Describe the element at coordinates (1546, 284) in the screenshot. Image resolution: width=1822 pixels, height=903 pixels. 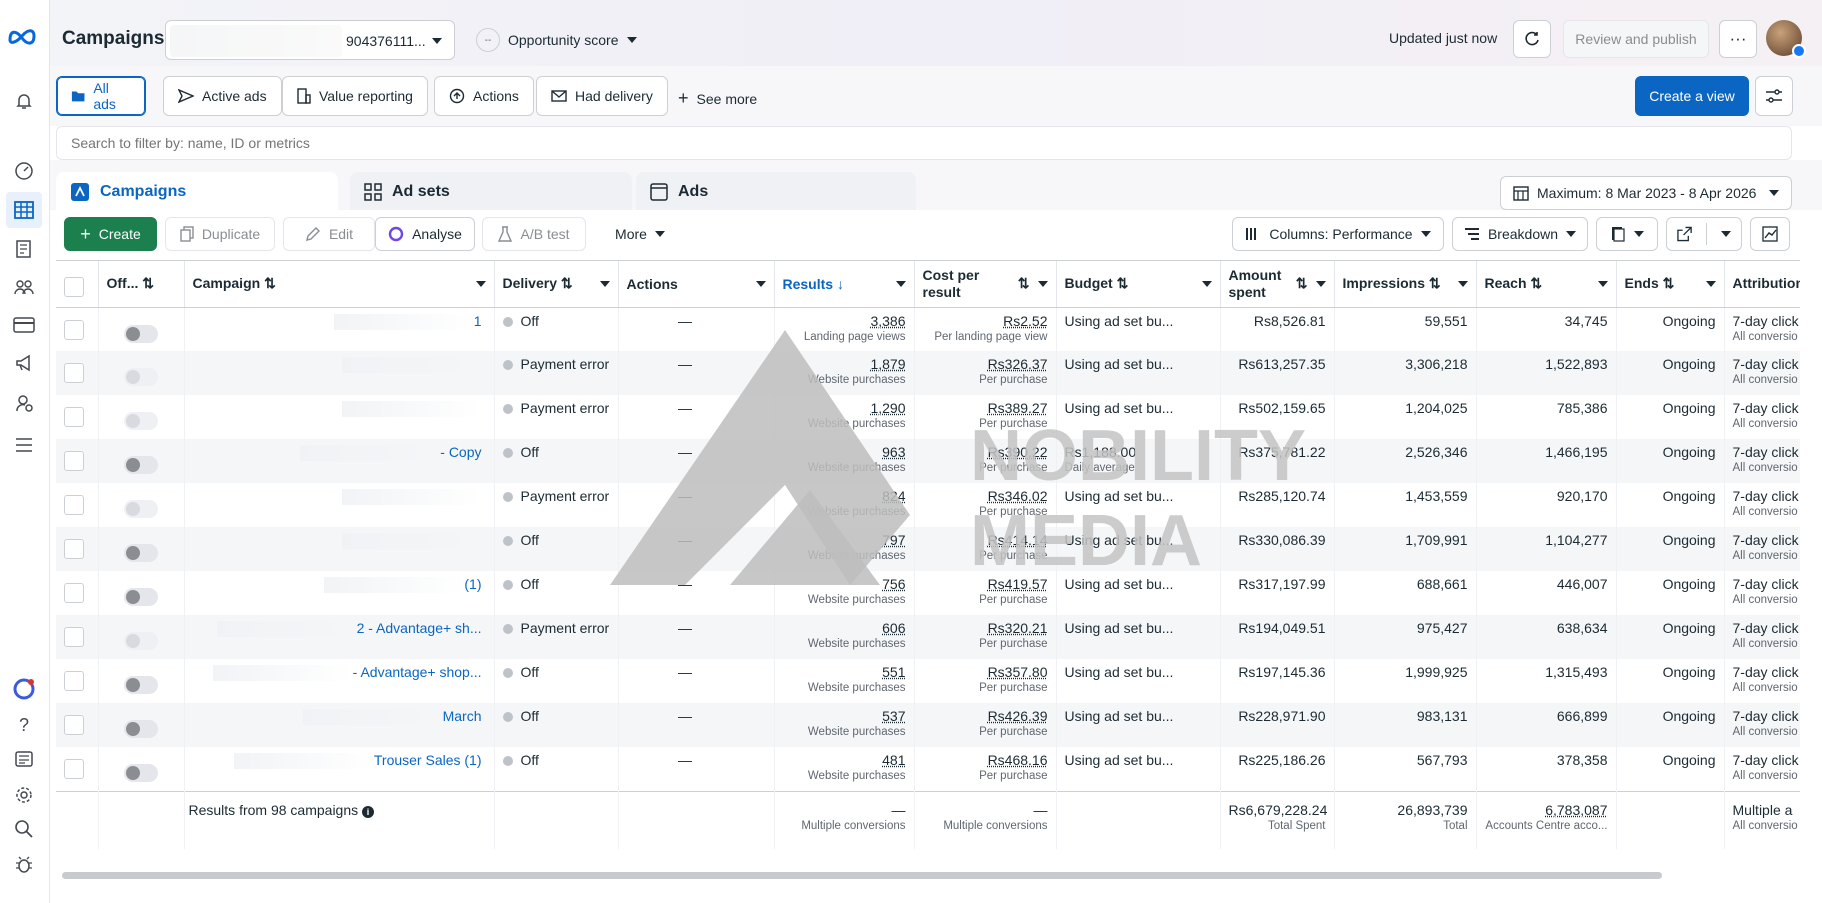
I see `reach-header: Reach ⇅` at that location.